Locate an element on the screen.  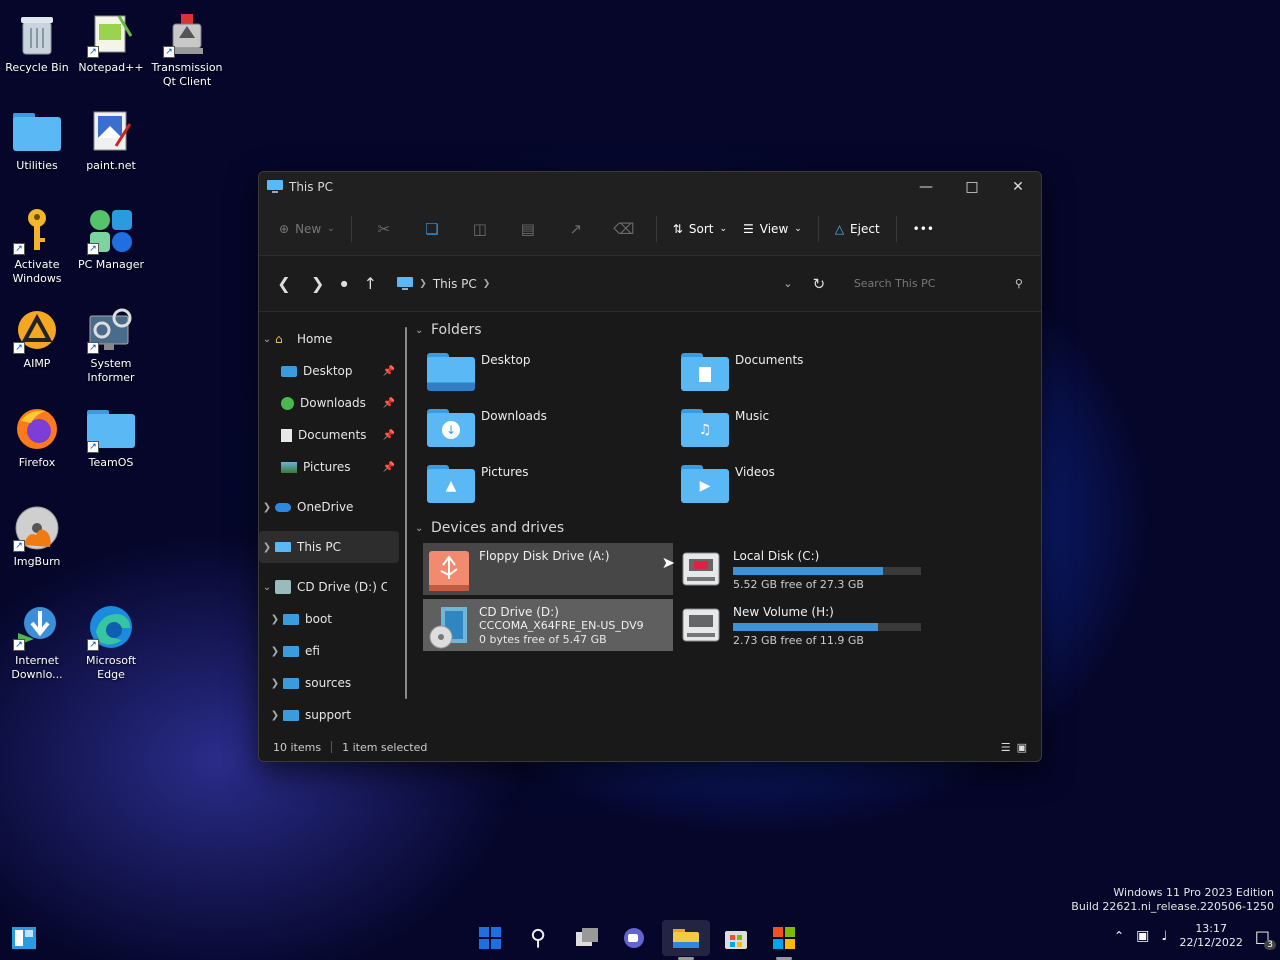
drive-new-volume-h: New Volume (H:) 2.73 GB free of 11.9 GB is located at coordinates (804, 627).